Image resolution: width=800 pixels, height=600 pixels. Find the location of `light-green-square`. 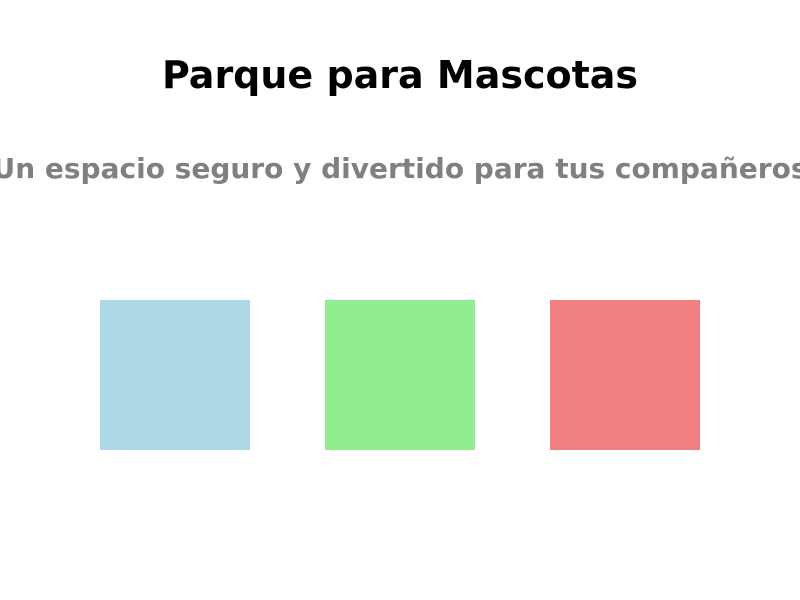

light-green-square is located at coordinates (400, 375).